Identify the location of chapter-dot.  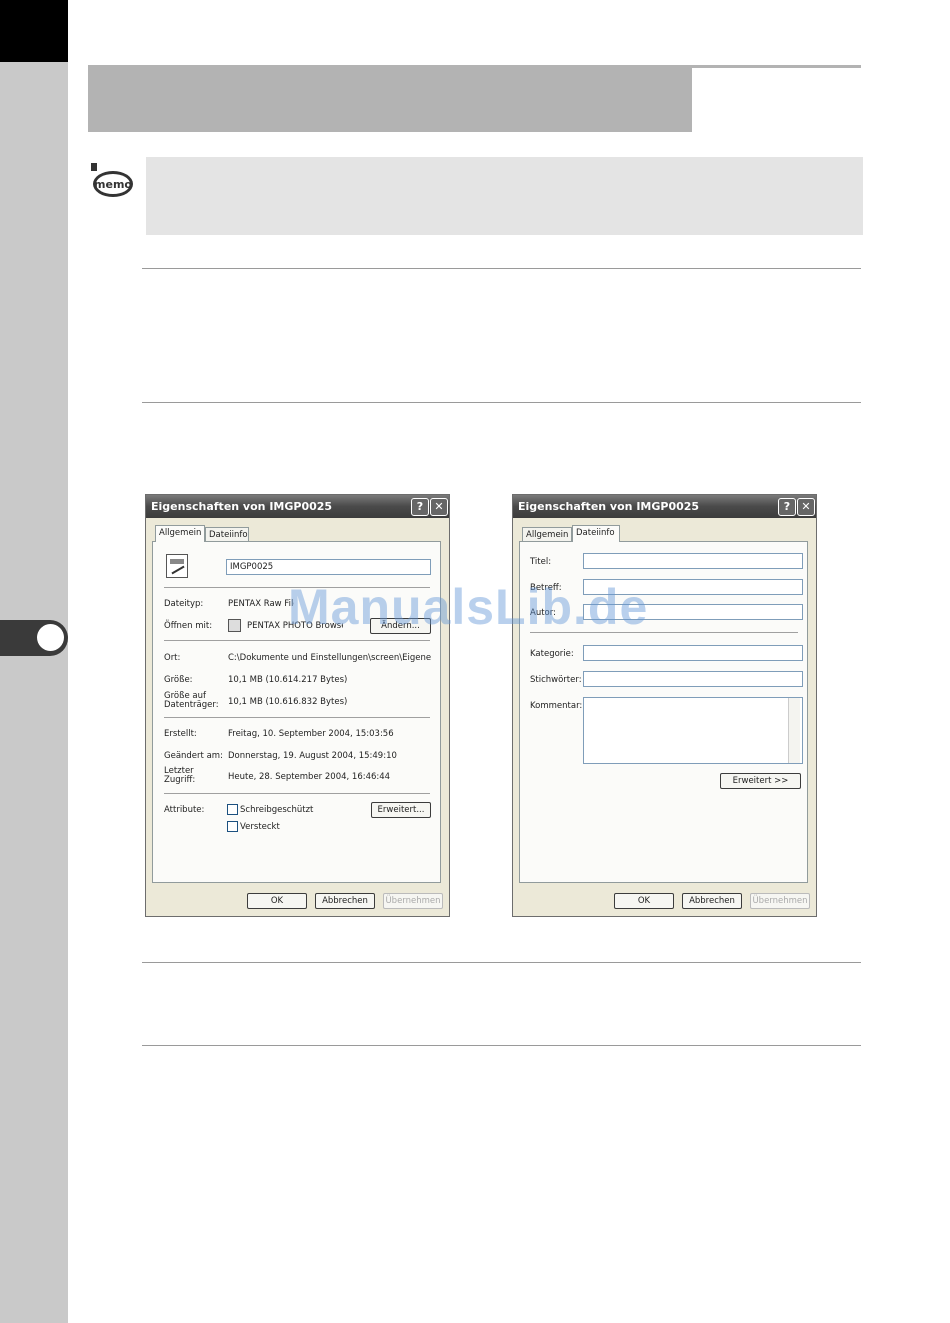
(50, 637).